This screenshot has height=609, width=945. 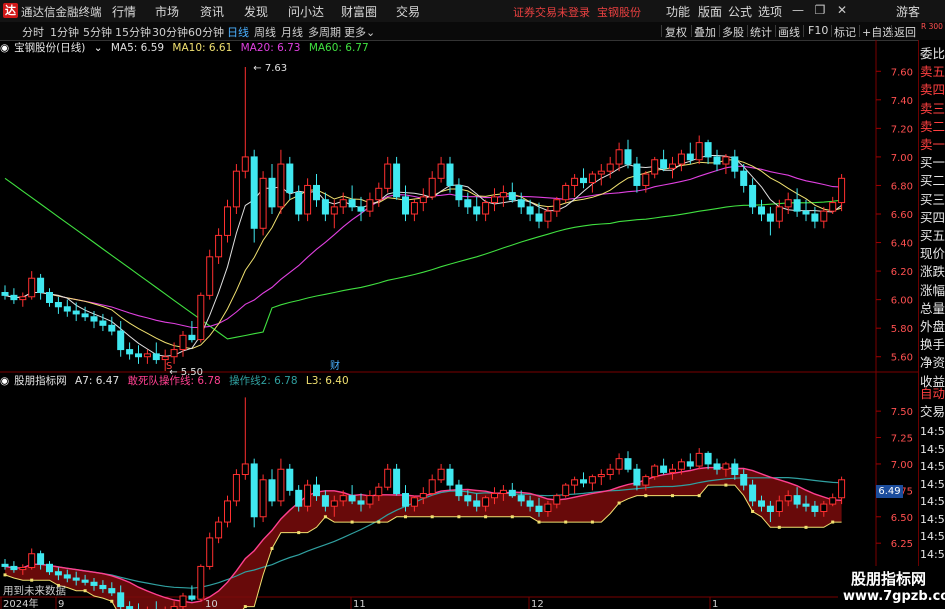 What do you see at coordinates (211, 604) in the screenshot?
I see `date-tick-label: 10` at bounding box center [211, 604].